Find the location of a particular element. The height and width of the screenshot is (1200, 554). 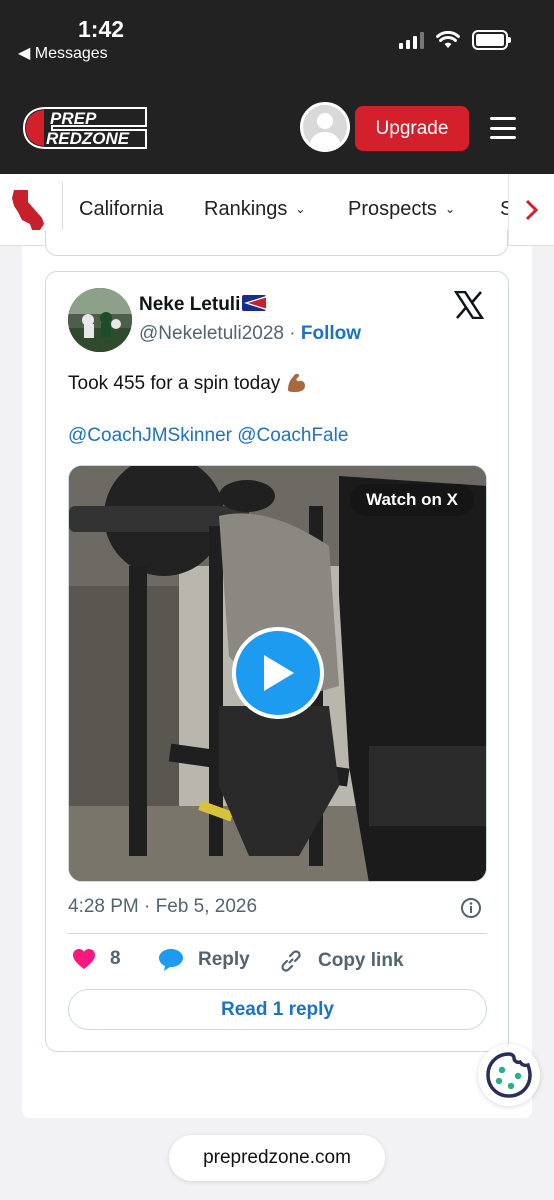

tweet-author-avatar is located at coordinates (100, 320).